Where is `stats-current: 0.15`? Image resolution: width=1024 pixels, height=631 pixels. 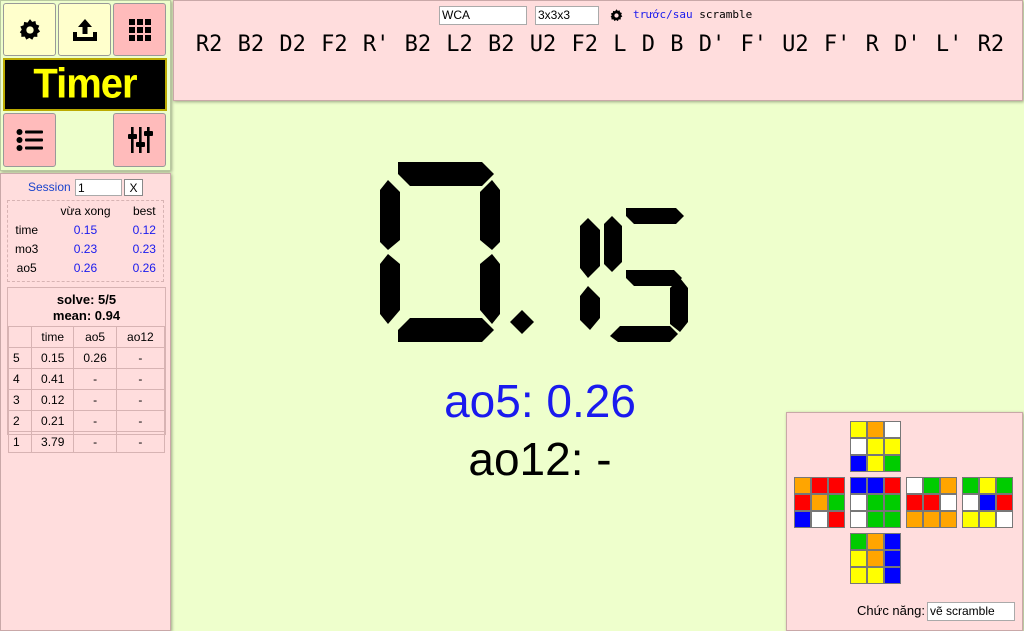 stats-current: 0.15 is located at coordinates (85, 229).